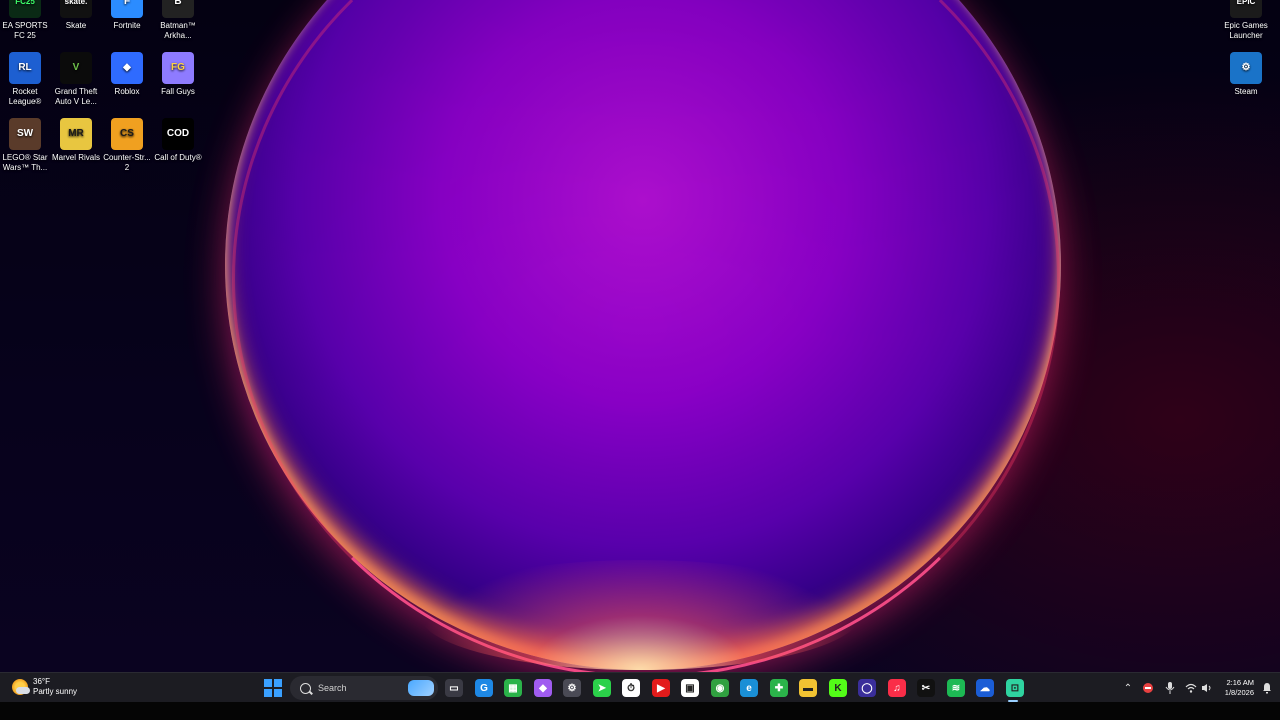 The height and width of the screenshot is (720, 1280). Describe the element at coordinates (661, 688) in the screenshot. I see `youtube-icon: ▶` at that location.